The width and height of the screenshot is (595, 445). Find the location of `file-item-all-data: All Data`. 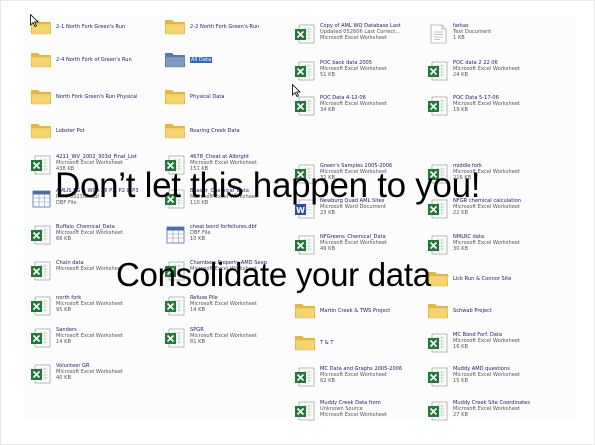

file-item-all-data: All Data is located at coordinates (188, 61).